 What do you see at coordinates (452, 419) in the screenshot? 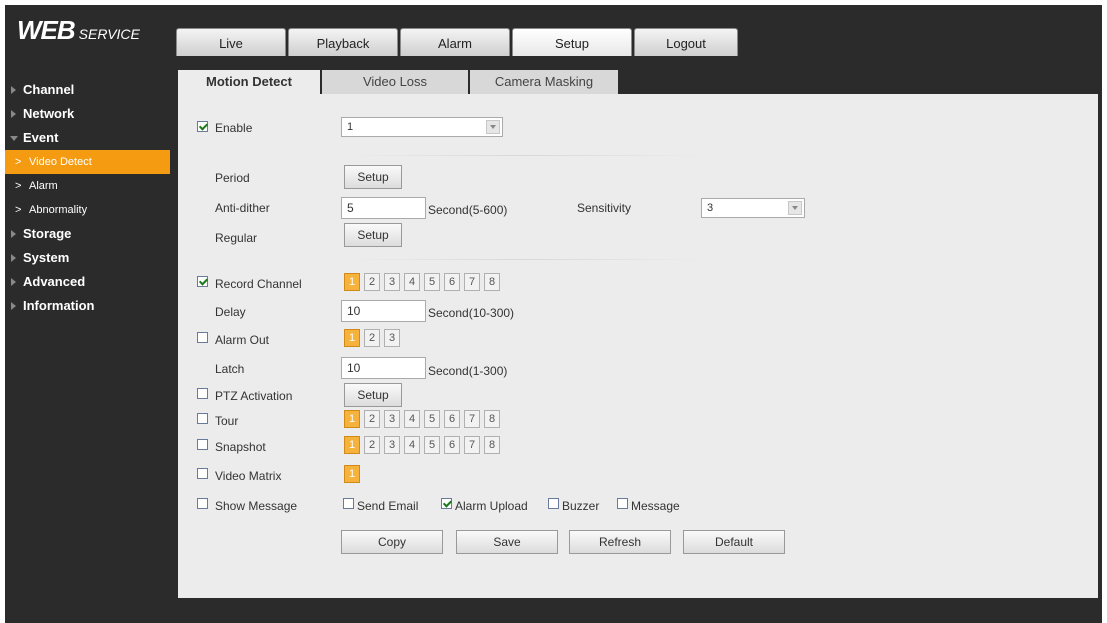
I see `tour-channel-button: 6` at bounding box center [452, 419].